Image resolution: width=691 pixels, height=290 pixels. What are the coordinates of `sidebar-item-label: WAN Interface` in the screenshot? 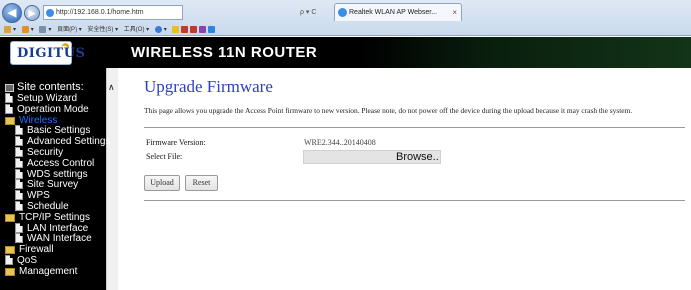 It's located at (59, 239).